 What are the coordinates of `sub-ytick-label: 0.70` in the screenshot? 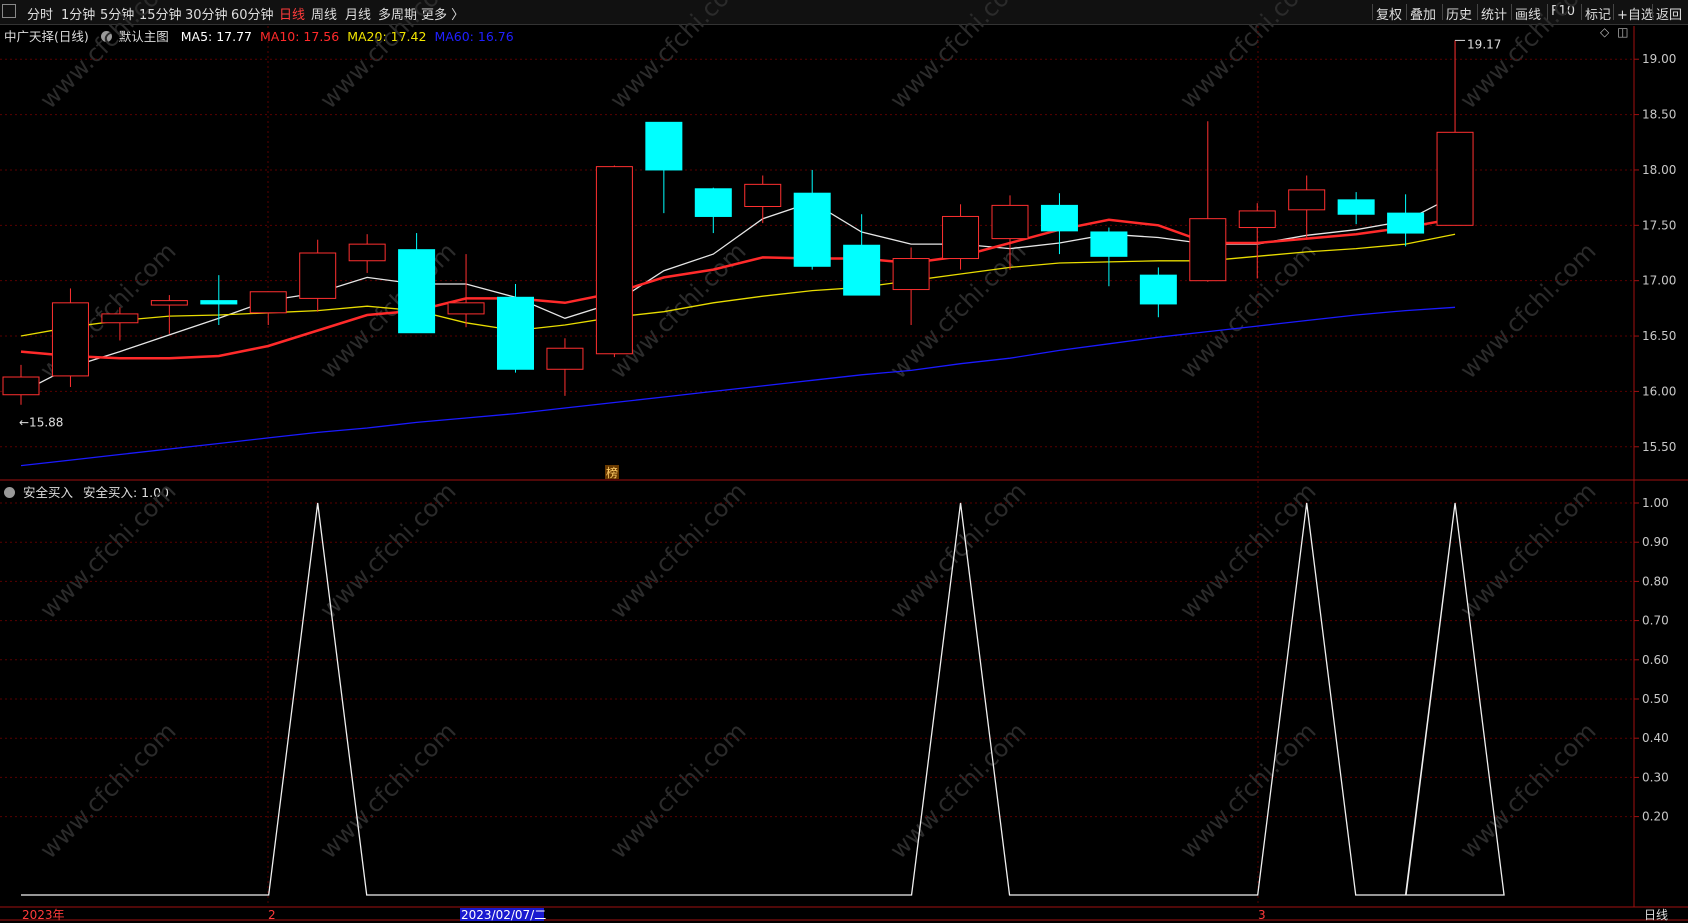 It's located at (1655, 621).